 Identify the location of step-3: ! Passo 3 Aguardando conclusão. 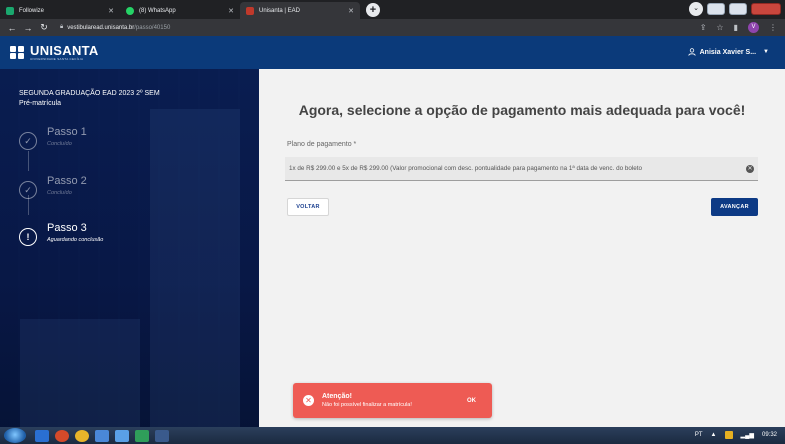
(61, 234).